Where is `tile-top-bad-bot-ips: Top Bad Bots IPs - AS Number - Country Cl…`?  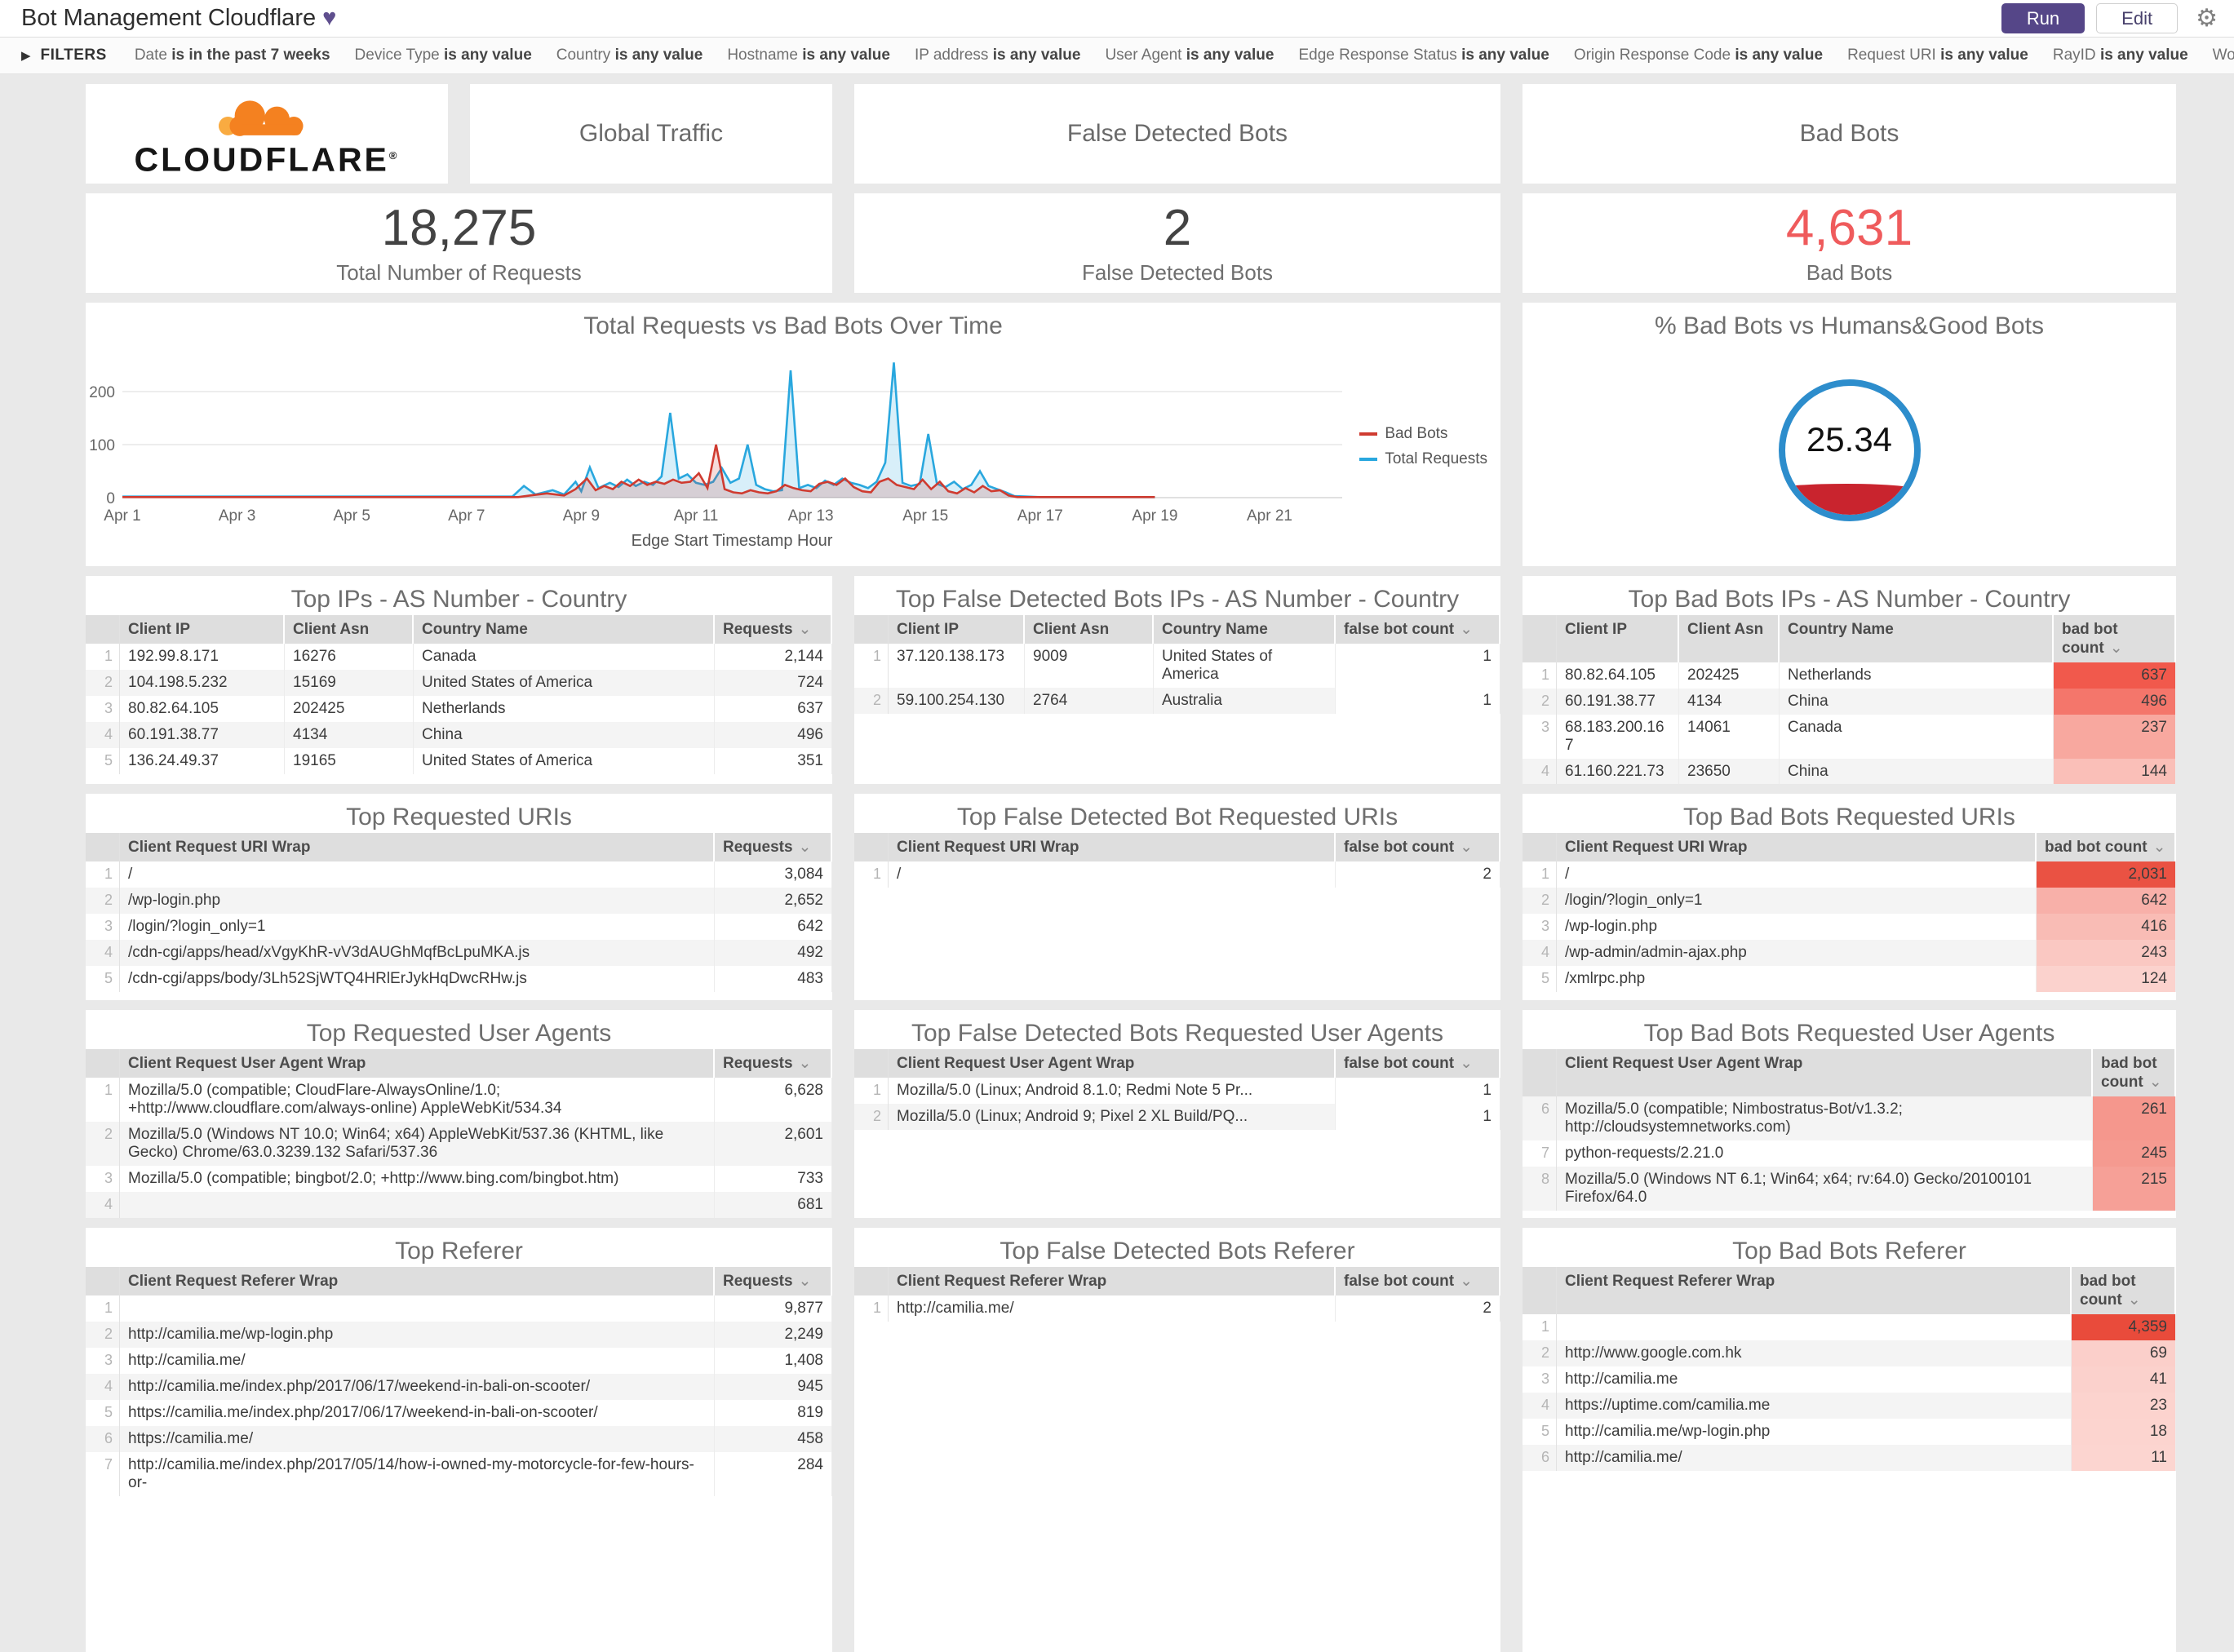
tile-top-bad-bot-ips: Top Bad Bots IPs - AS Number - Country Cl… is located at coordinates (1849, 680).